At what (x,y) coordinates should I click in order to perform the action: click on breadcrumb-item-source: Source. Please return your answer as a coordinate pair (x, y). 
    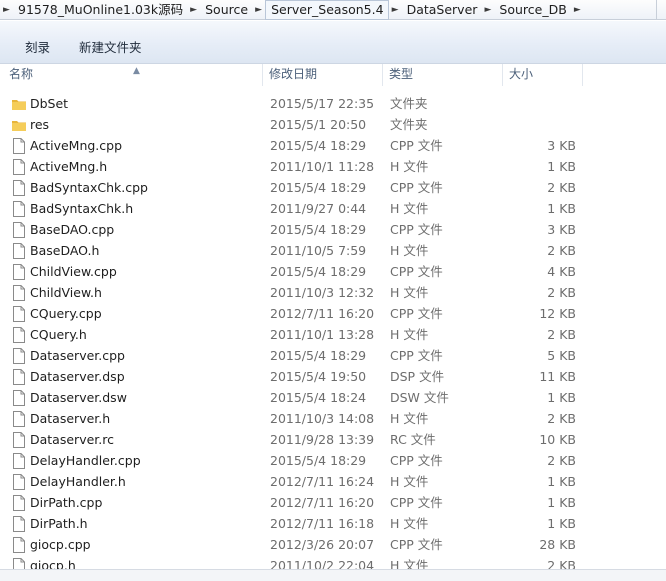
    Looking at the image, I should click on (226, 10).